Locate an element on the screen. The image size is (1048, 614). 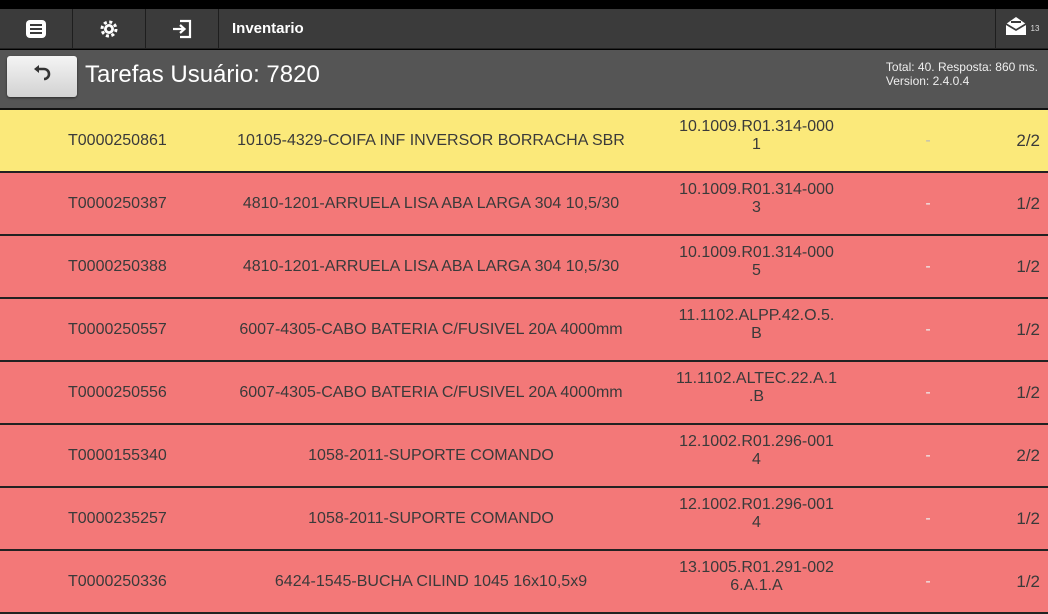
task-location: 11.1102.ALPP.42.O.5. B is located at coordinates (756, 325).